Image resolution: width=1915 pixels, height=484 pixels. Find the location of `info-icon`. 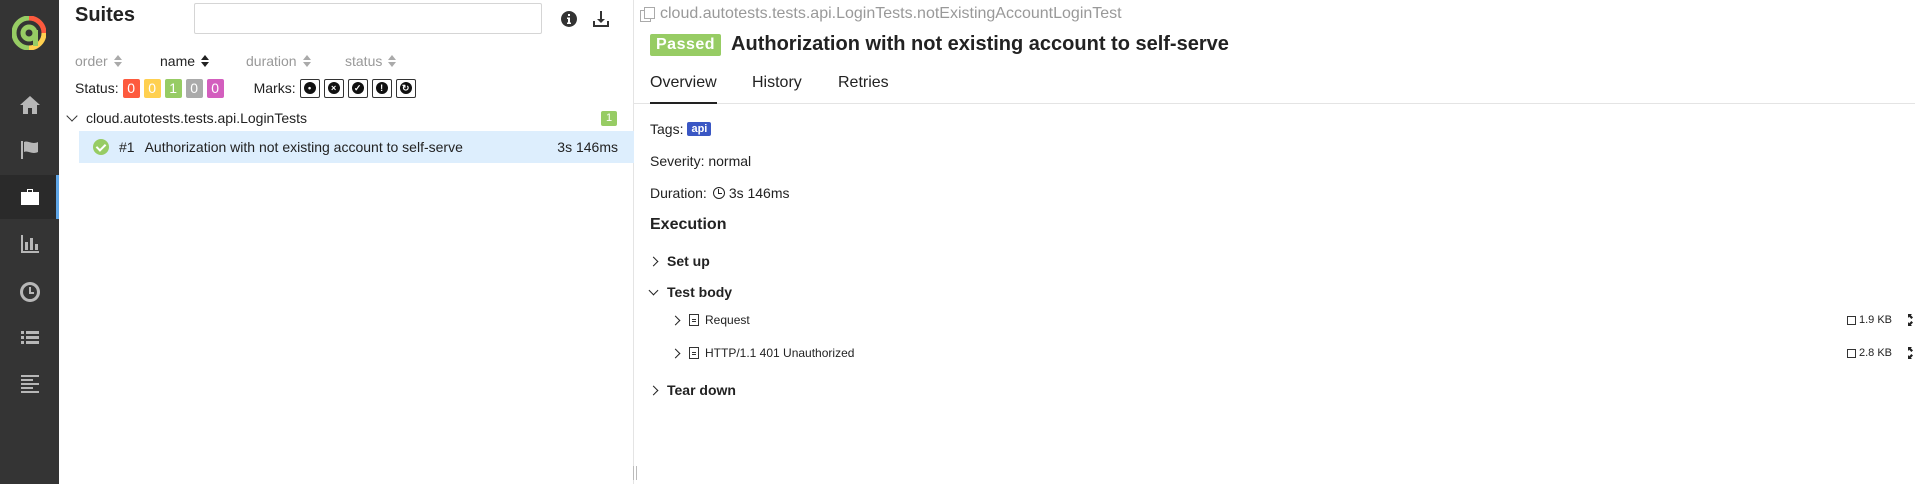

info-icon is located at coordinates (569, 19).